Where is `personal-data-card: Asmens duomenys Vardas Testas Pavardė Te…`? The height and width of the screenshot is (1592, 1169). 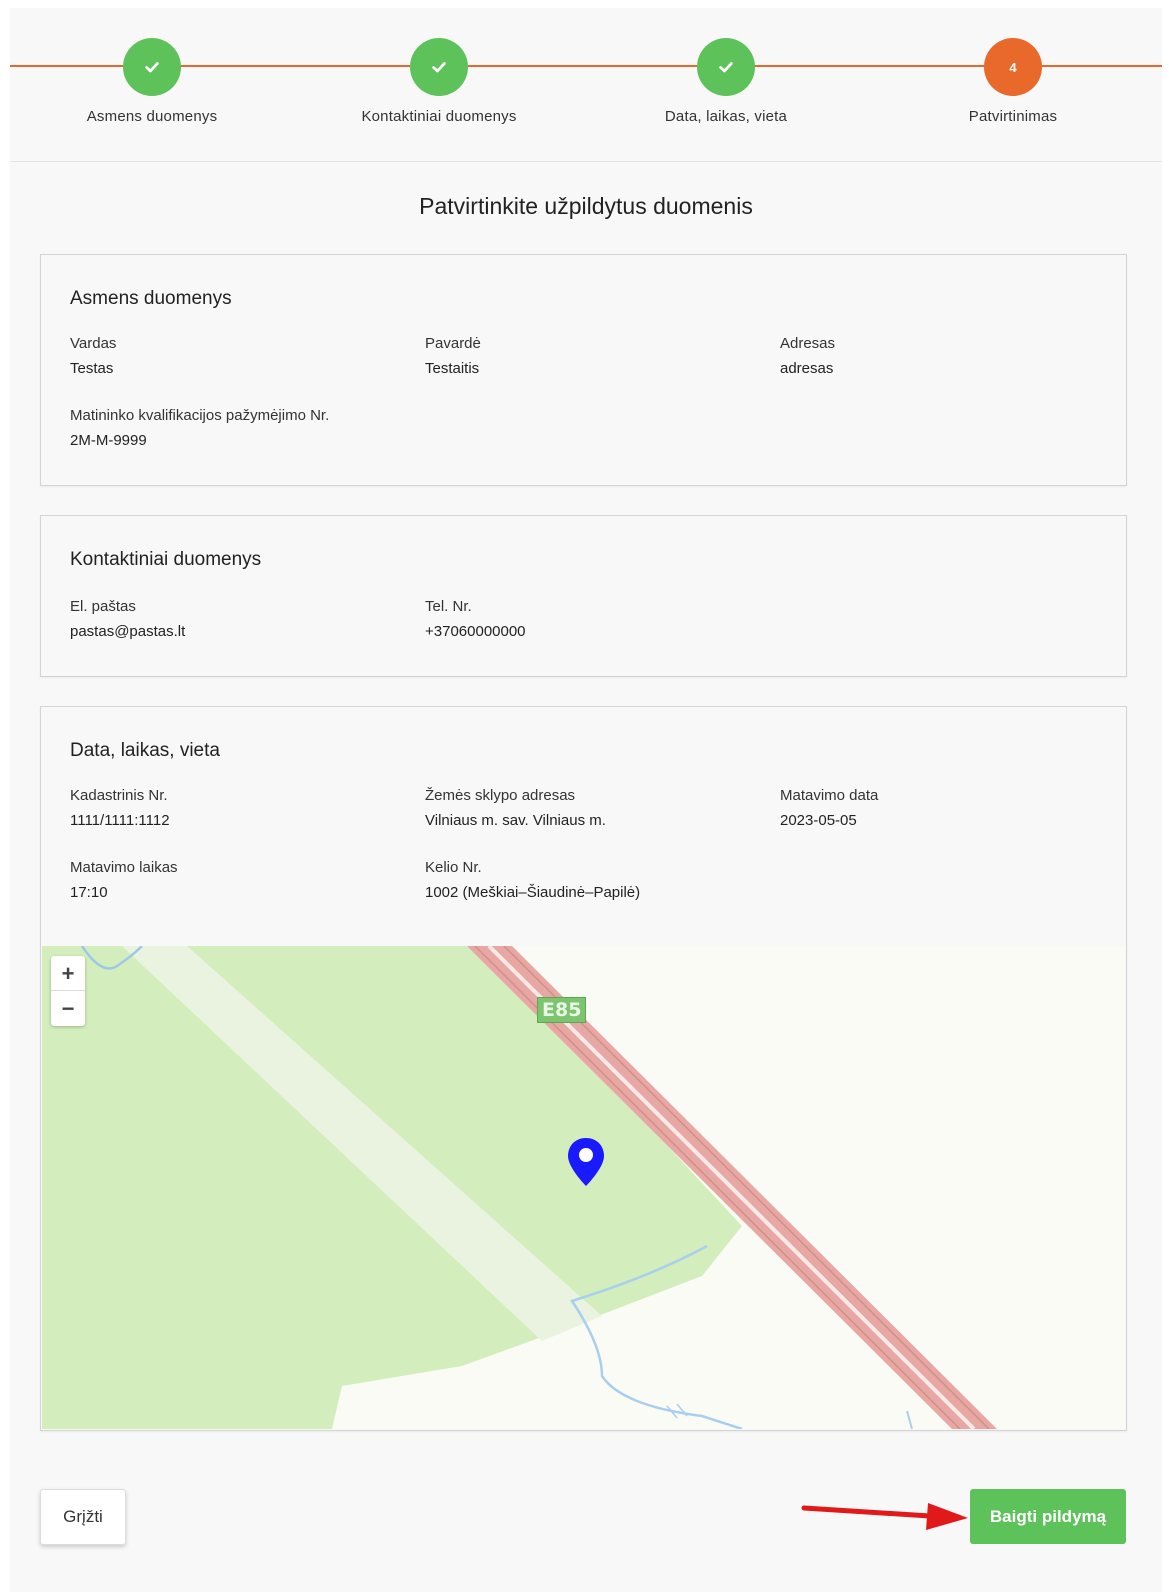
personal-data-card: Asmens duomenys Vardas Testas Pavardė Te… is located at coordinates (583, 370).